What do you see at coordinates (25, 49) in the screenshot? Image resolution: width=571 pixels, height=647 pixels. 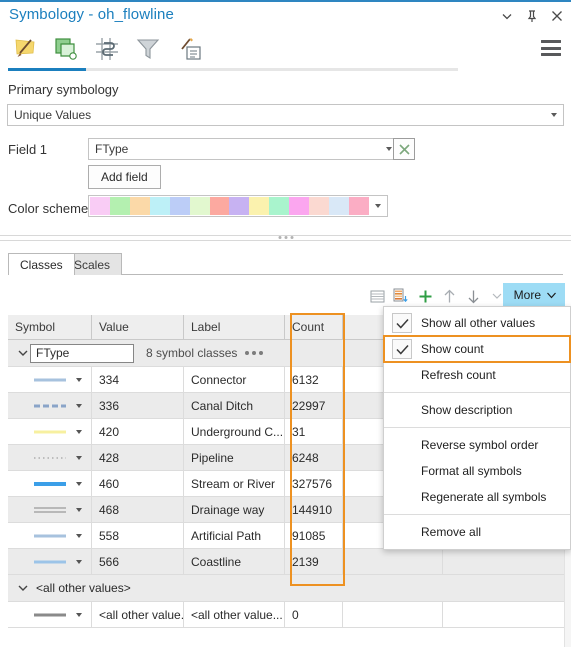 I see `symbology-tab-icon` at bounding box center [25, 49].